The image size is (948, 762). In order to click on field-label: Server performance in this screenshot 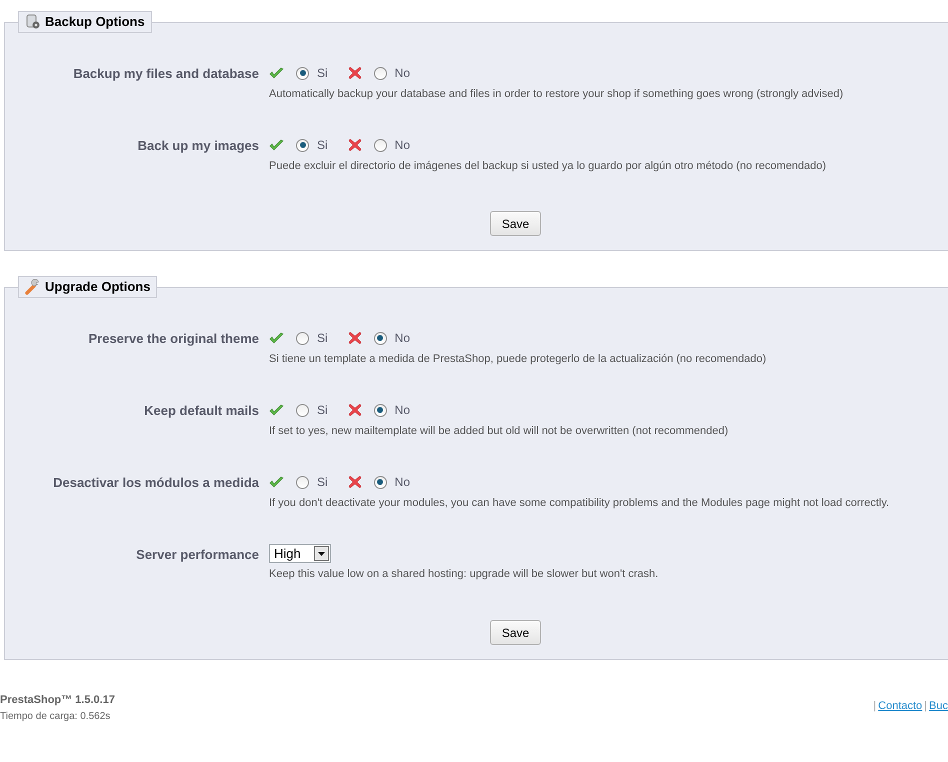, I will do `click(197, 555)`.